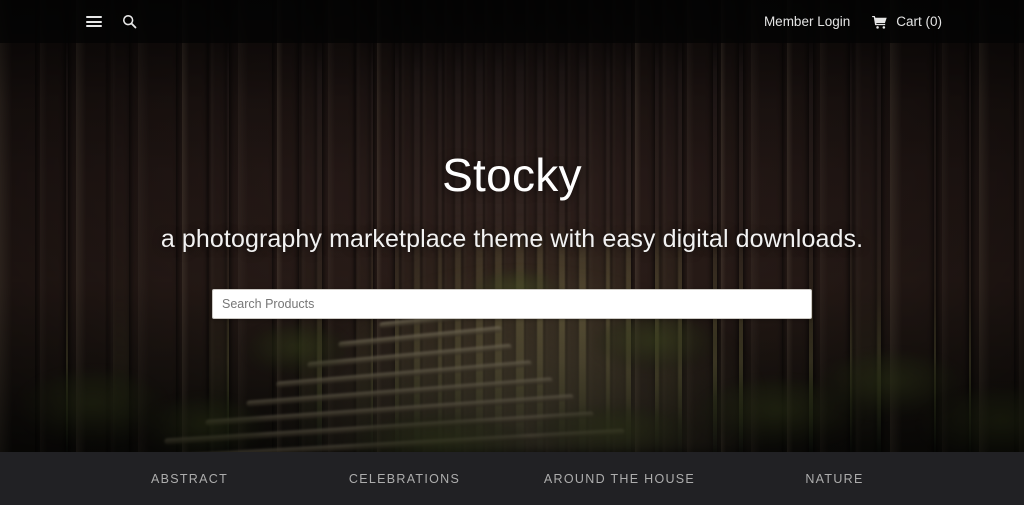 The width and height of the screenshot is (1024, 505). I want to click on topbar-right-group: Member Login Cart (0), so click(853, 21).